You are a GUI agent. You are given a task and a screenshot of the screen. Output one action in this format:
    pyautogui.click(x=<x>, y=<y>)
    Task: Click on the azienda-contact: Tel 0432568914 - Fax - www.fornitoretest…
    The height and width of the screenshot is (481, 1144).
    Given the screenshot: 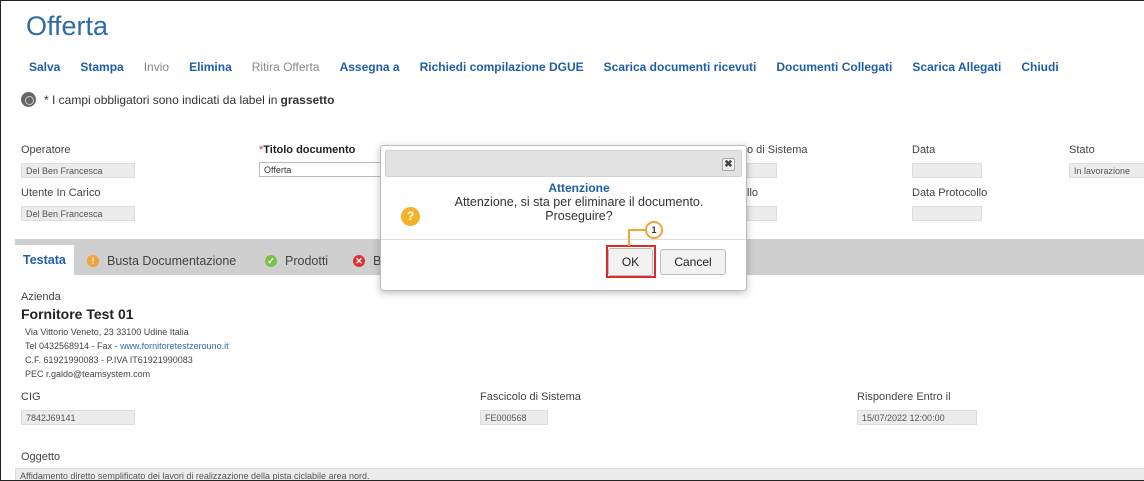 What is the action you would take?
    pyautogui.click(x=127, y=346)
    